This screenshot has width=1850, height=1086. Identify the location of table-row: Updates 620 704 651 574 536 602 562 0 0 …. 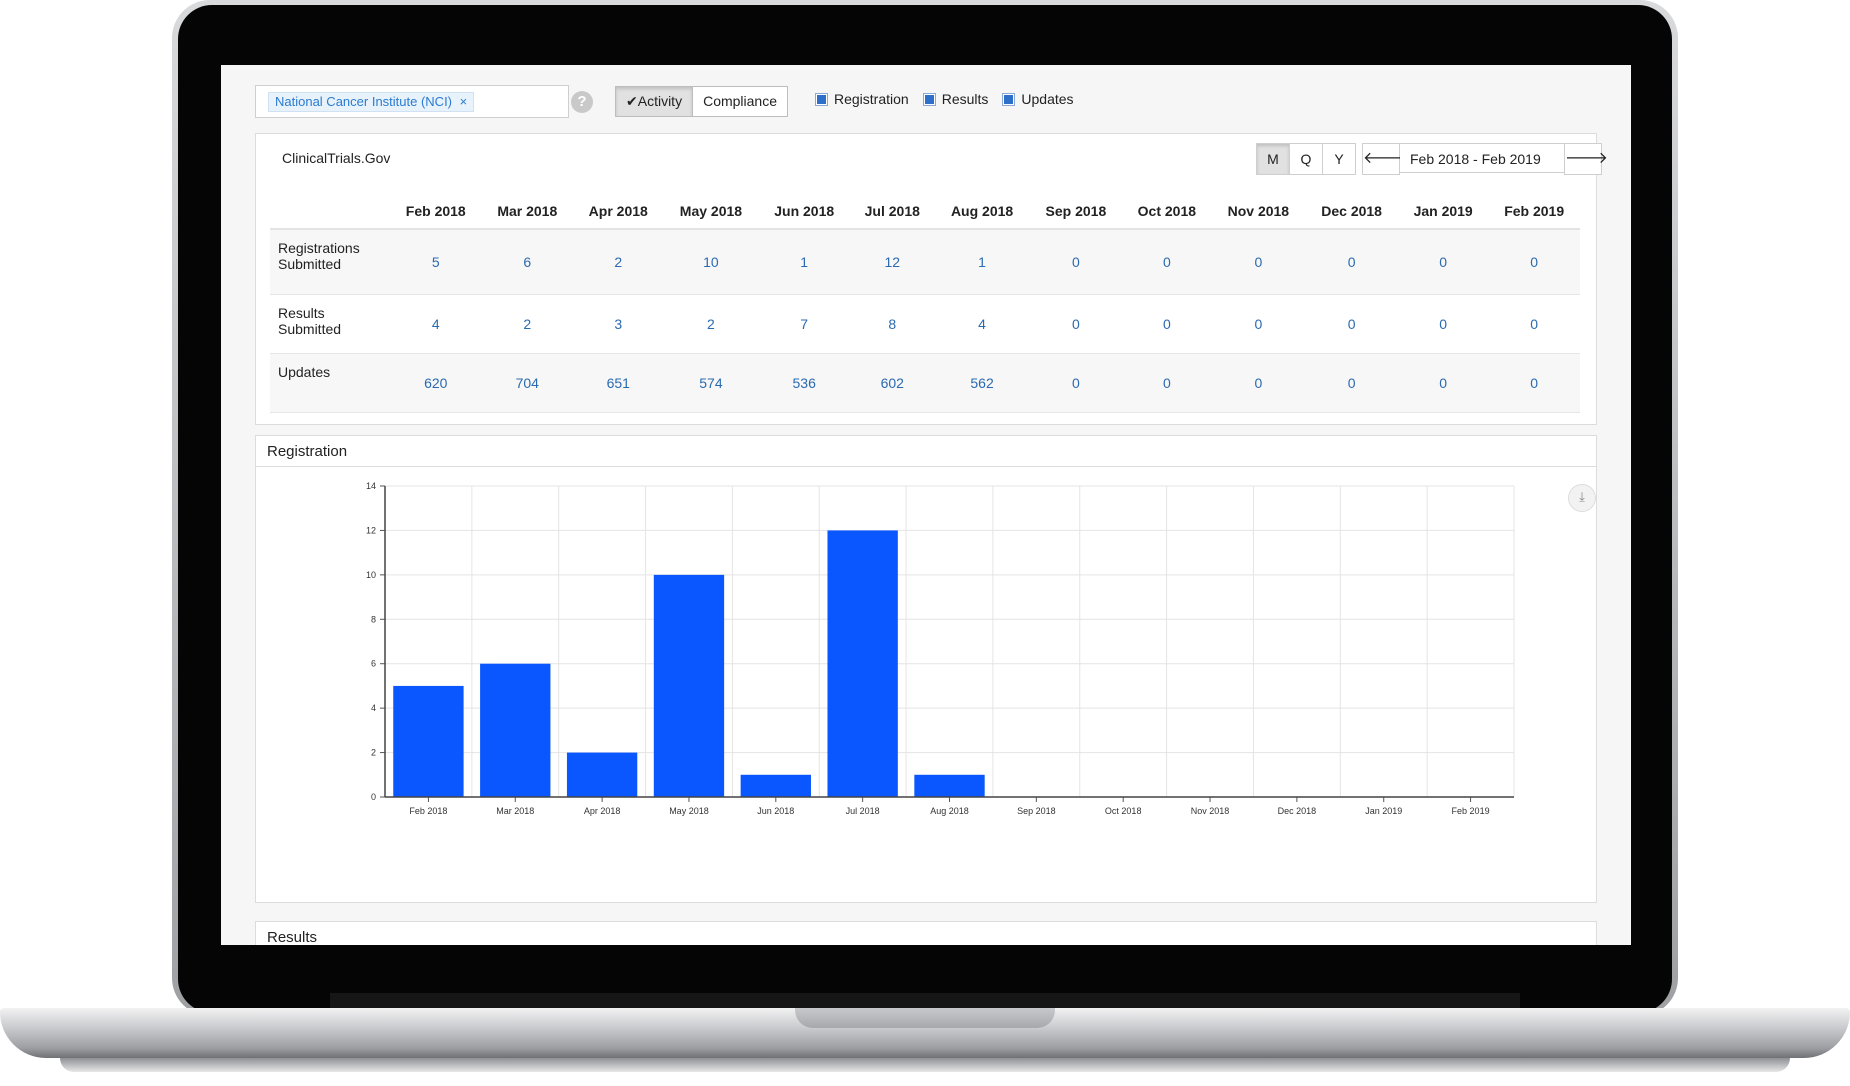
(925, 383).